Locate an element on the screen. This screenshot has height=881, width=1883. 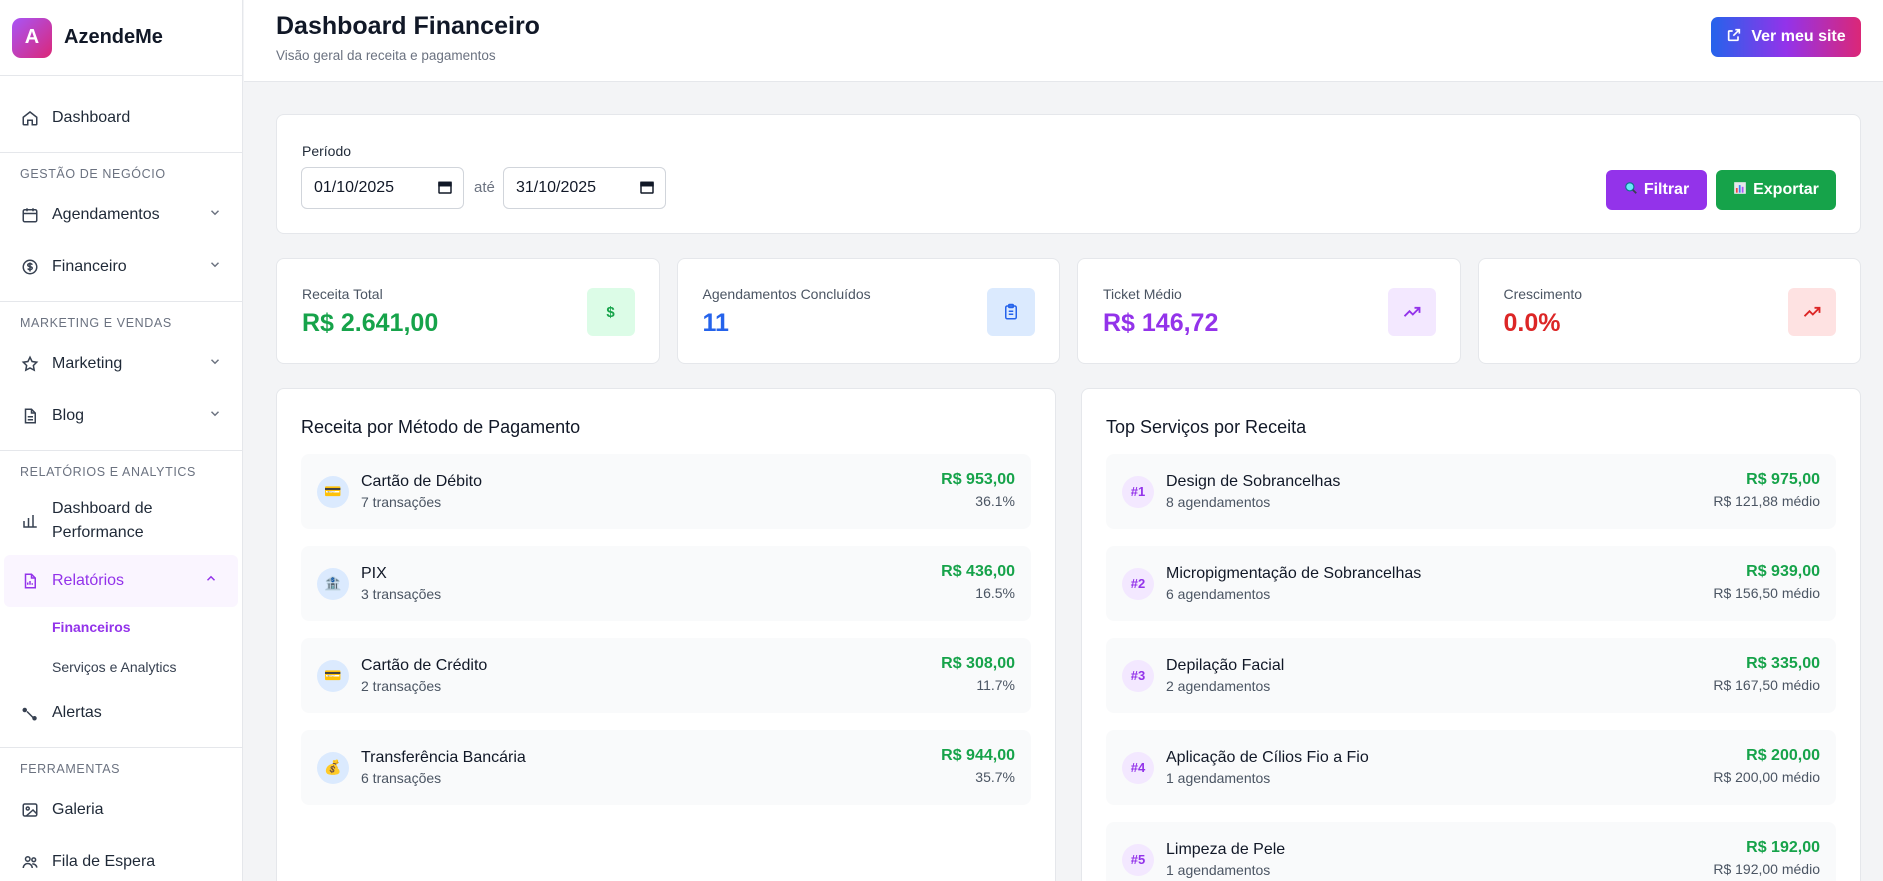
alert-icon is located at coordinates (30, 713).